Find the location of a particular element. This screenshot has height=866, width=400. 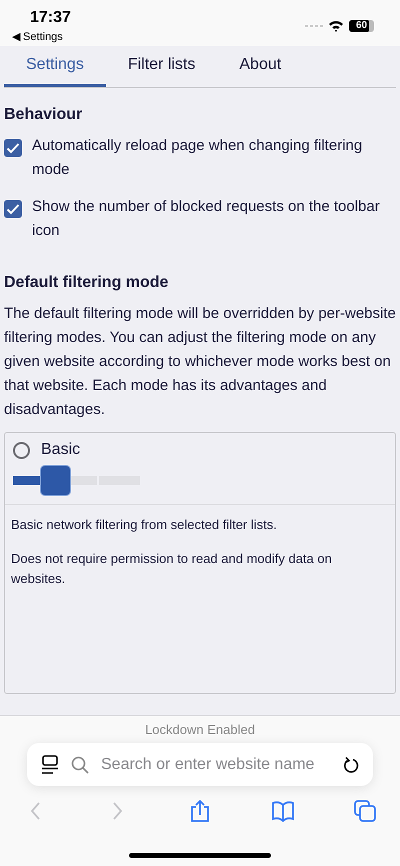

description-text: The default filtering mode will be overridden by per-website filtering modes. You can adjust the filtering mode on any given website according to whichever mode works best on that website. Each mode has its advantages and disadvantages. is located at coordinates (200, 362).